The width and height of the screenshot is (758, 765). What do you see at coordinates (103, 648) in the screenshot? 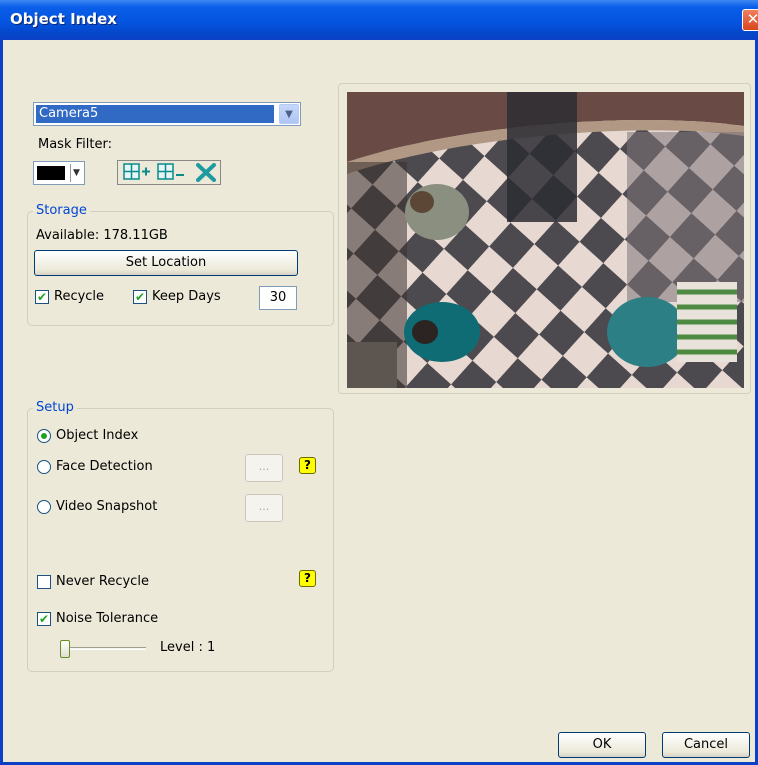
I see `noise-level-slider-track` at bounding box center [103, 648].